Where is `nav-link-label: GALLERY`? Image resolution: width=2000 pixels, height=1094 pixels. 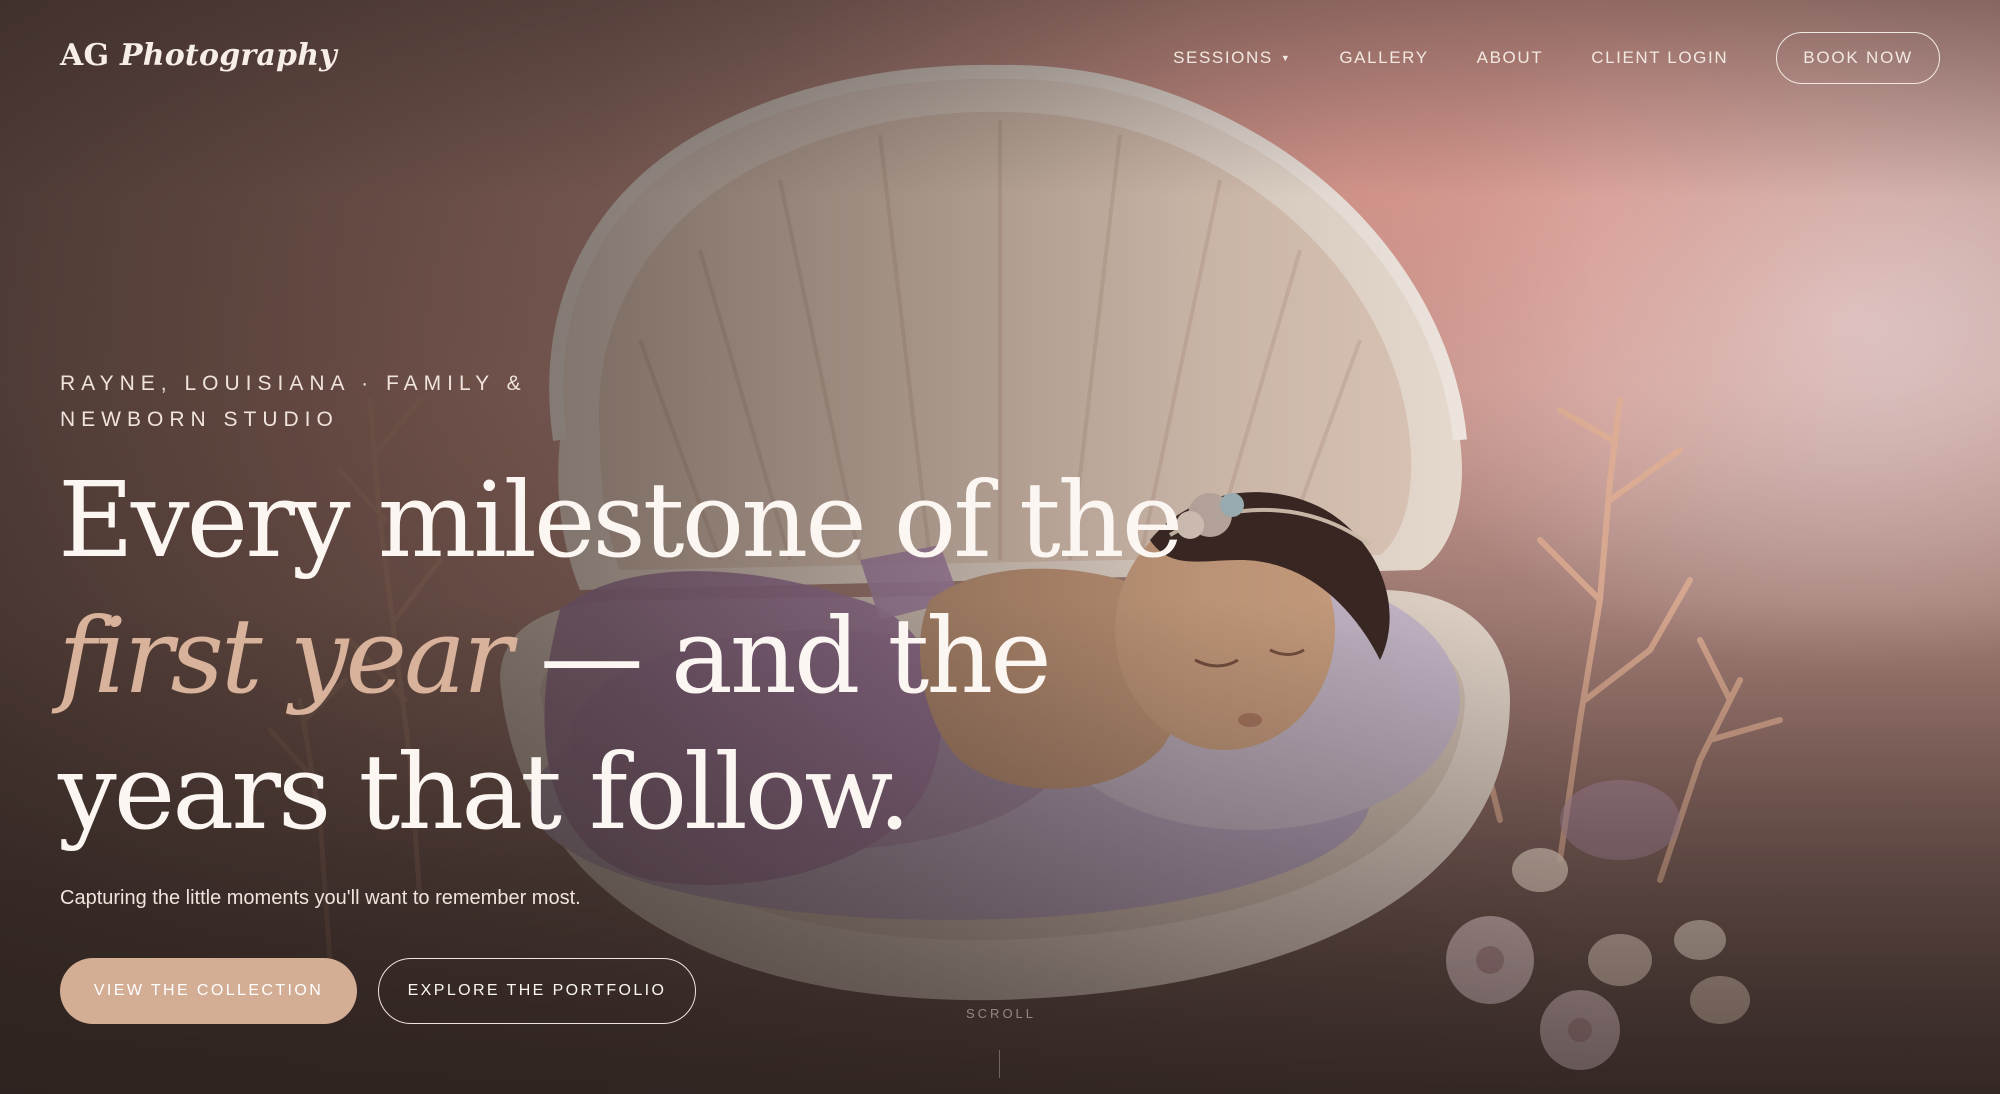
nav-link-label: GALLERY is located at coordinates (1384, 57).